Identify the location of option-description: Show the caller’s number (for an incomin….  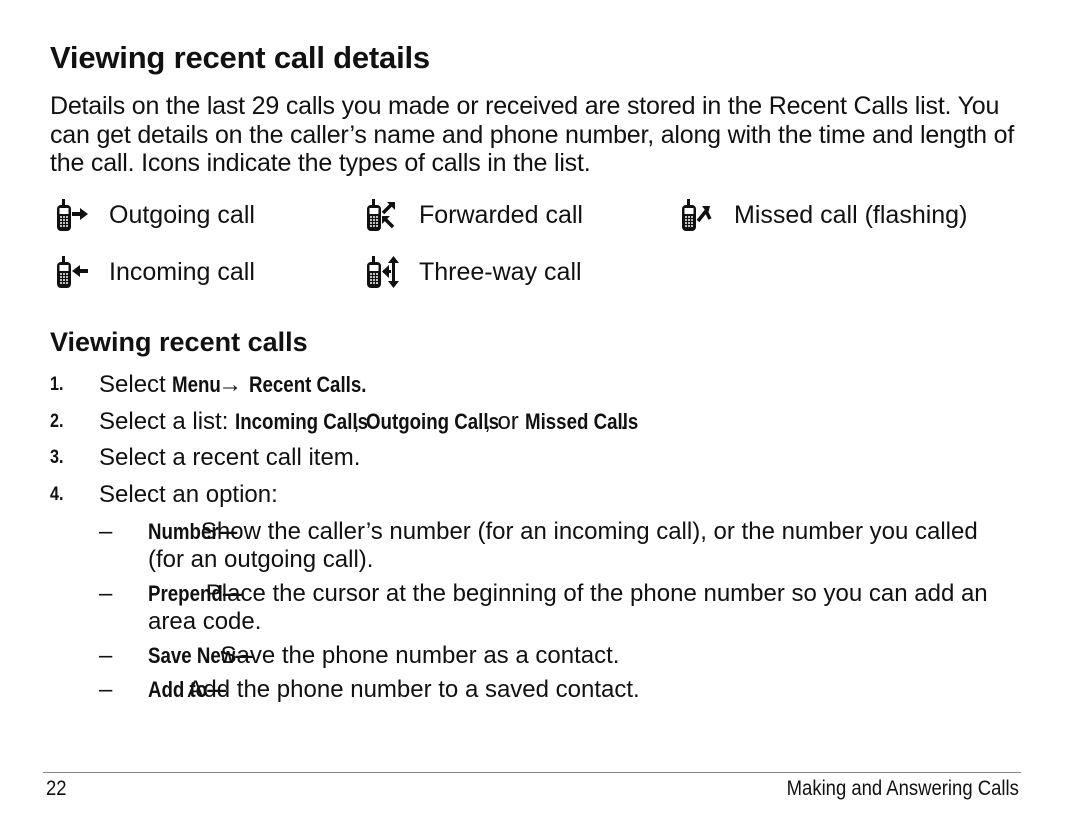
(563, 545).